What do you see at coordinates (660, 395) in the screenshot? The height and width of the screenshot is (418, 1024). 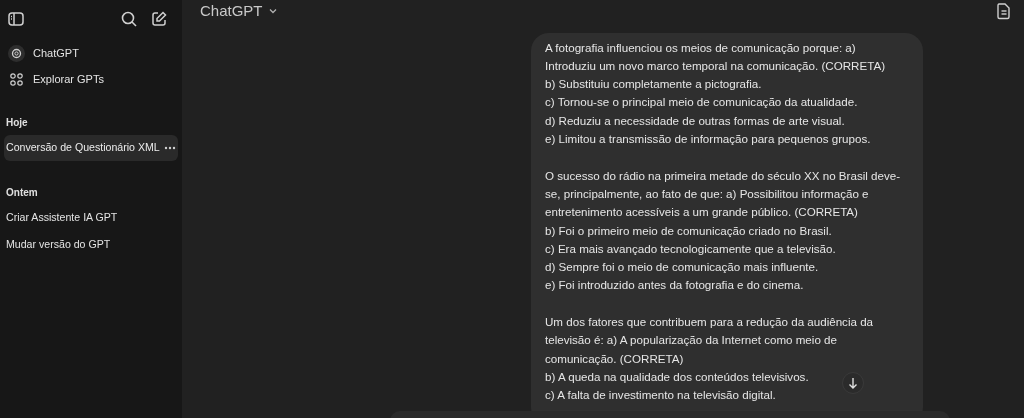 I see `message-line: c) A falta de investimento na televisão digital.` at bounding box center [660, 395].